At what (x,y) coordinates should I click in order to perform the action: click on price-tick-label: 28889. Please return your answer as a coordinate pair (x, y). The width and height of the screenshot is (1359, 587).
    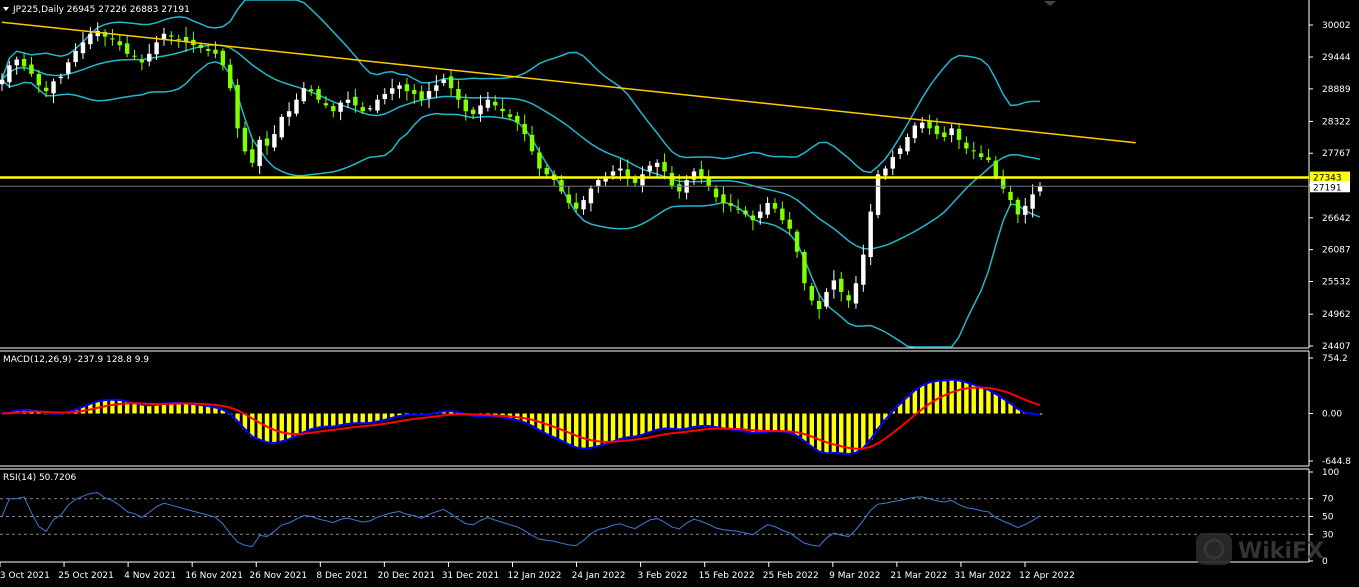
    Looking at the image, I should click on (1336, 90).